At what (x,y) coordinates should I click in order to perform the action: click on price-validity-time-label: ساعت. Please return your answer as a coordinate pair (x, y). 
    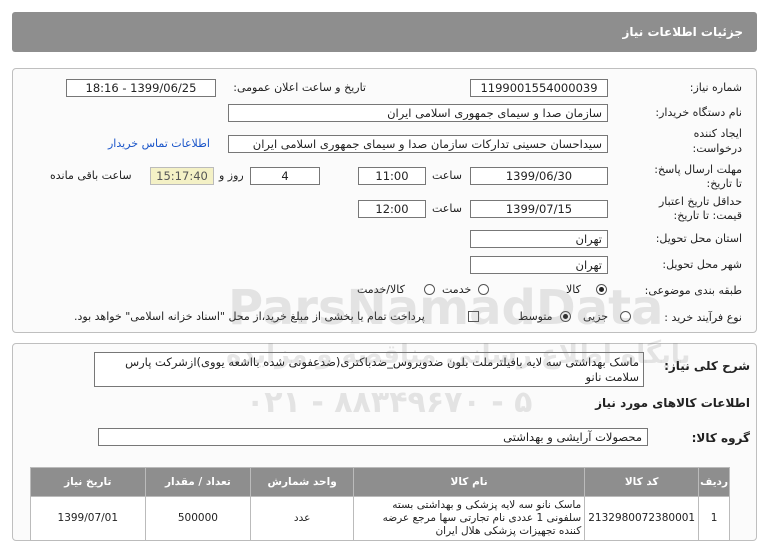
    Looking at the image, I should click on (447, 208).